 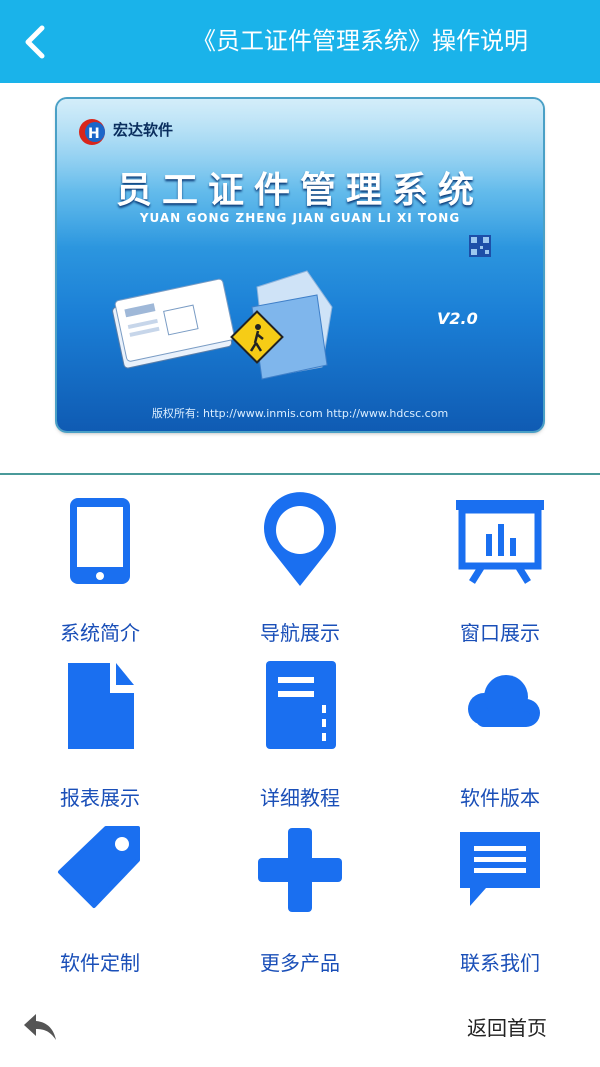 I want to click on smartphone-icon, so click(x=100, y=541).